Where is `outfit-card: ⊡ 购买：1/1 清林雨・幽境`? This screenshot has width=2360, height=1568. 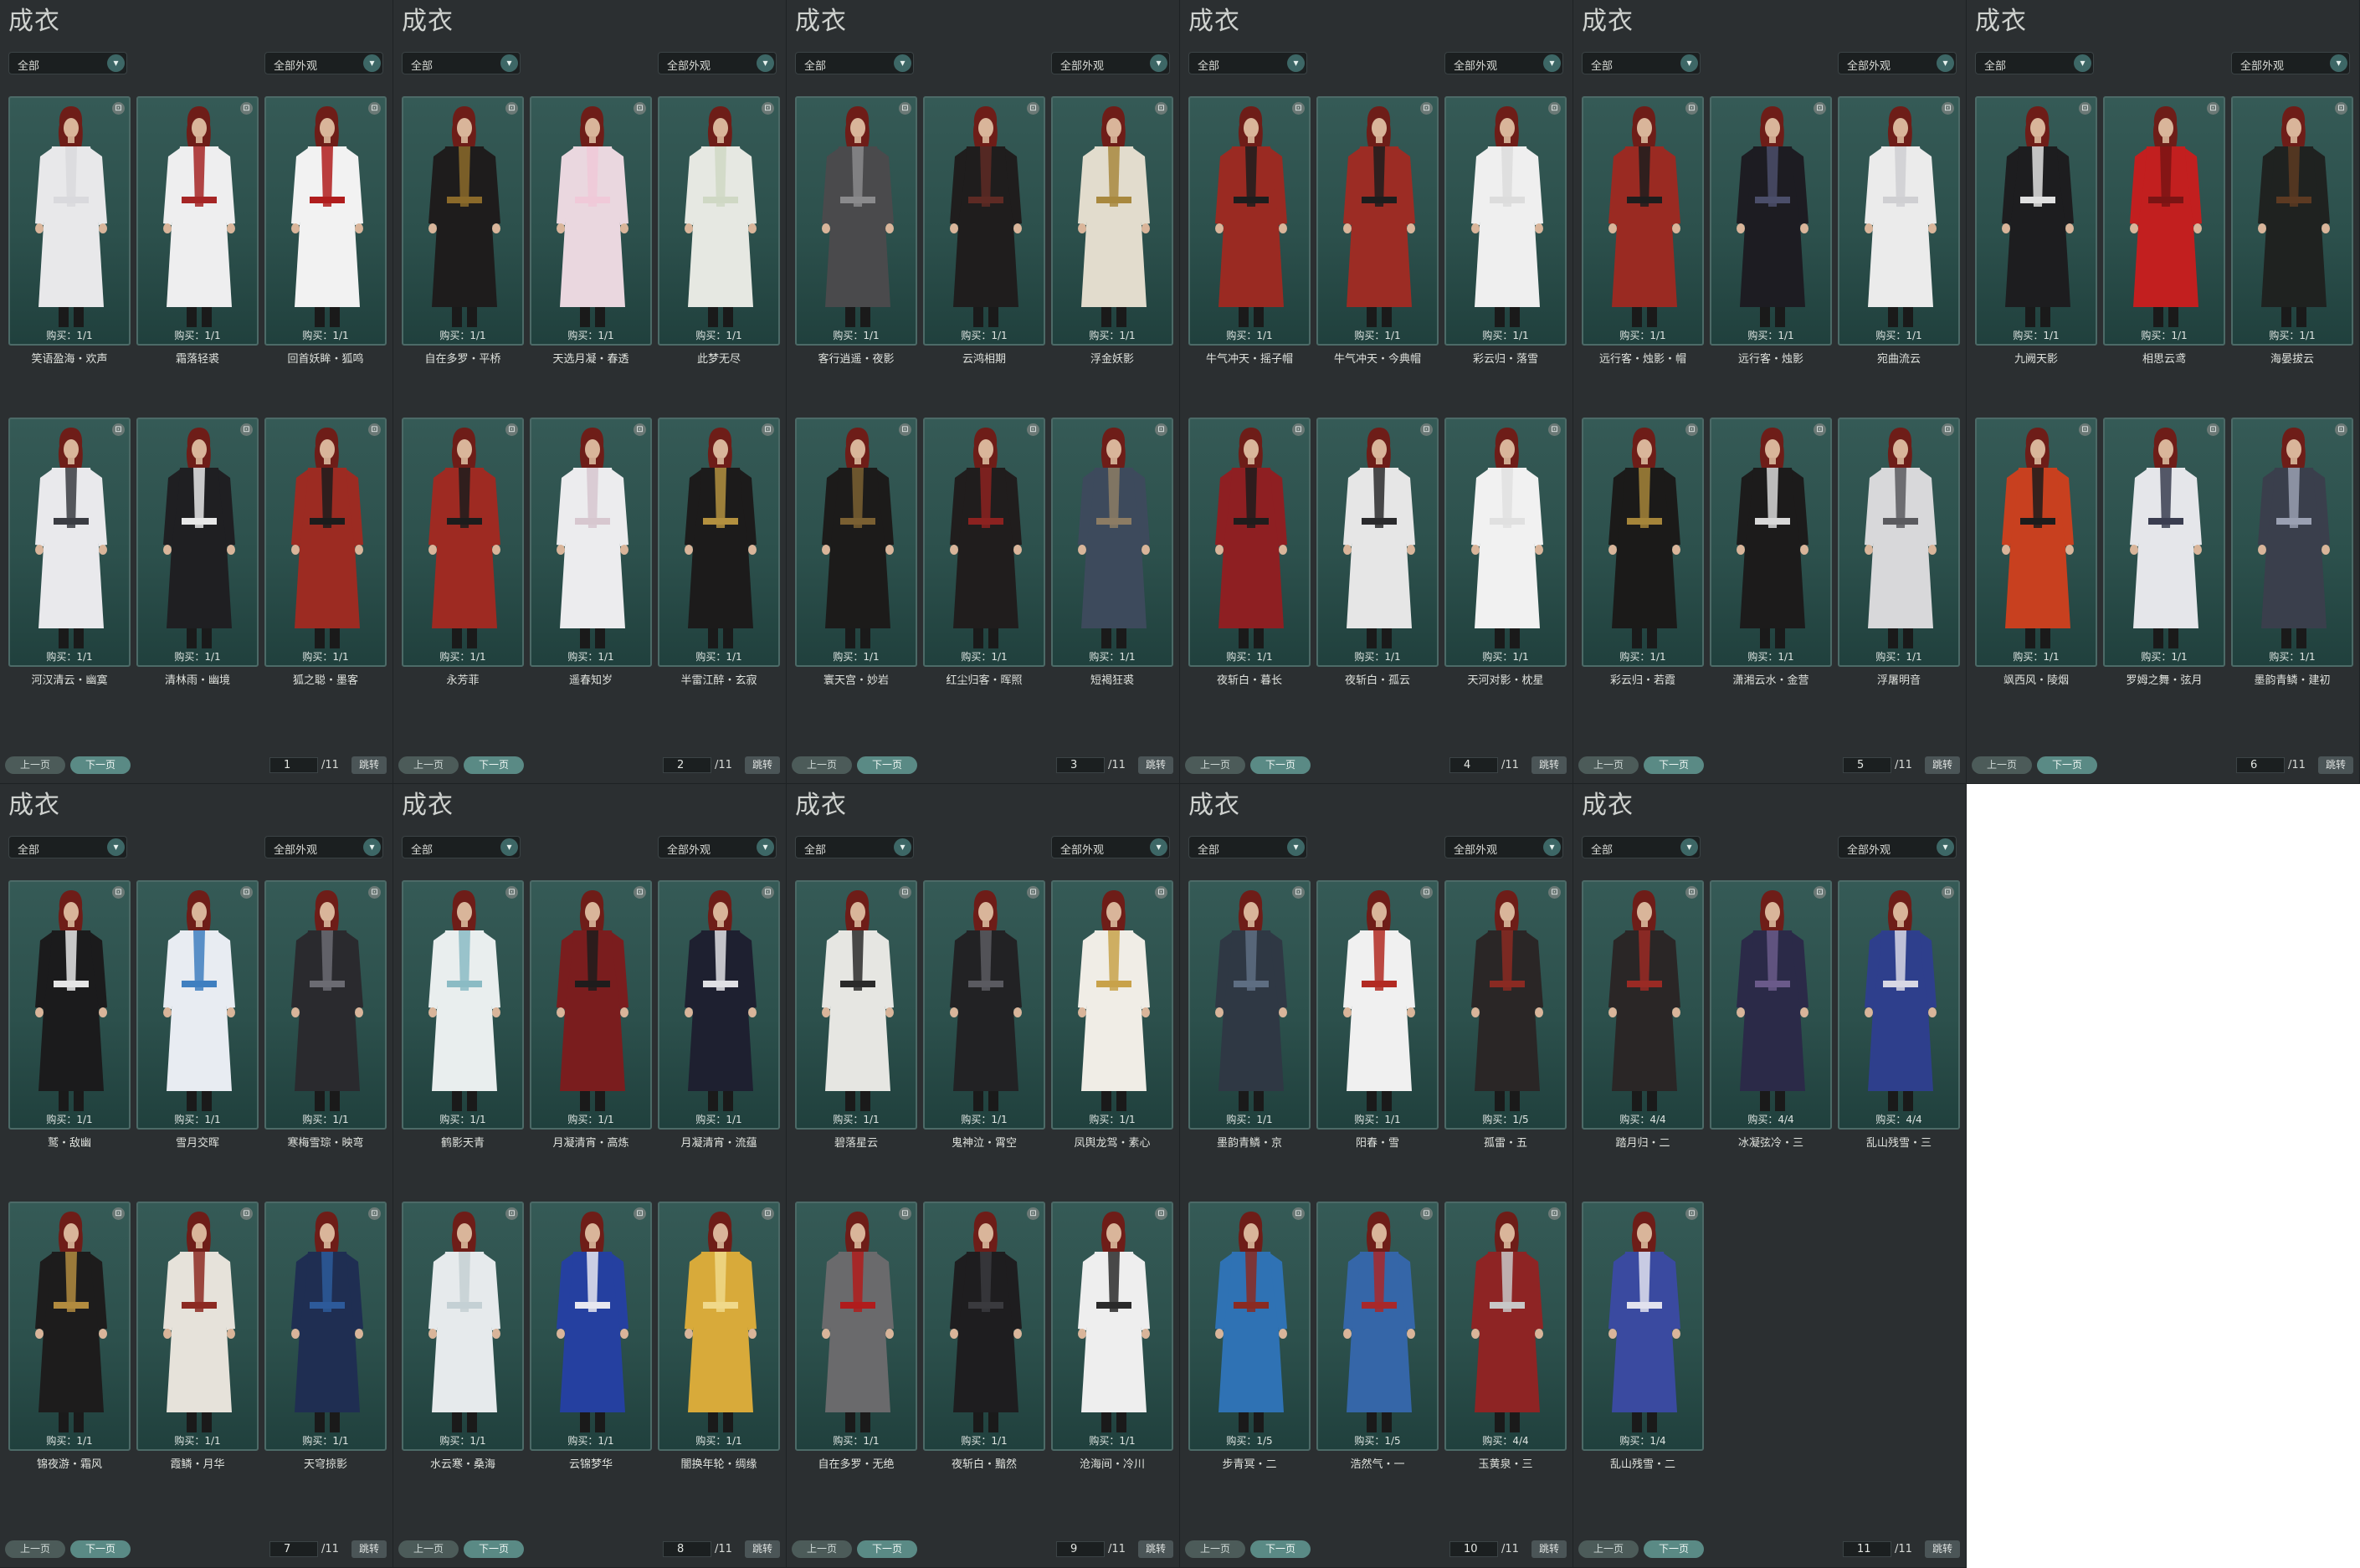
outfit-card: ⊡ 购买：1/1 清林雨・幽境 is located at coordinates (197, 552).